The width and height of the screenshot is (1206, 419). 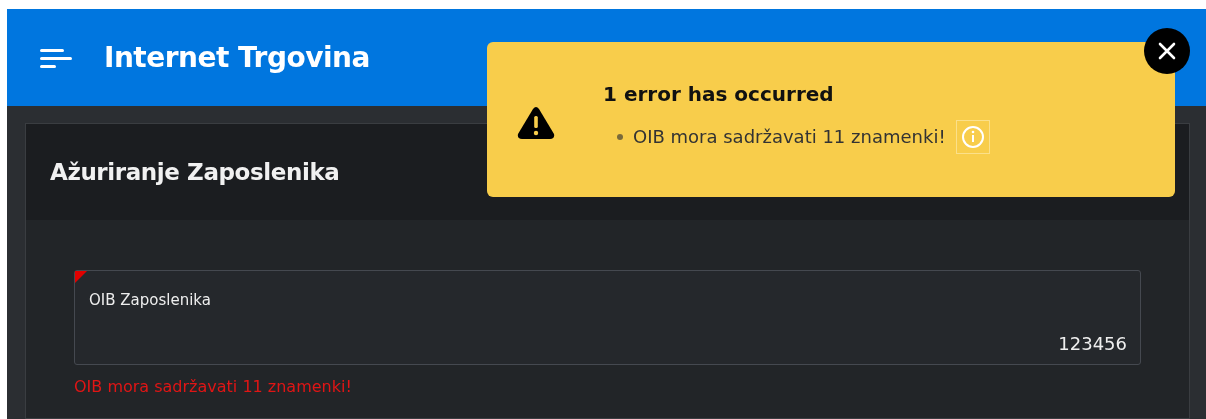 What do you see at coordinates (237, 57) in the screenshot?
I see `app-title: Internet Trgovina` at bounding box center [237, 57].